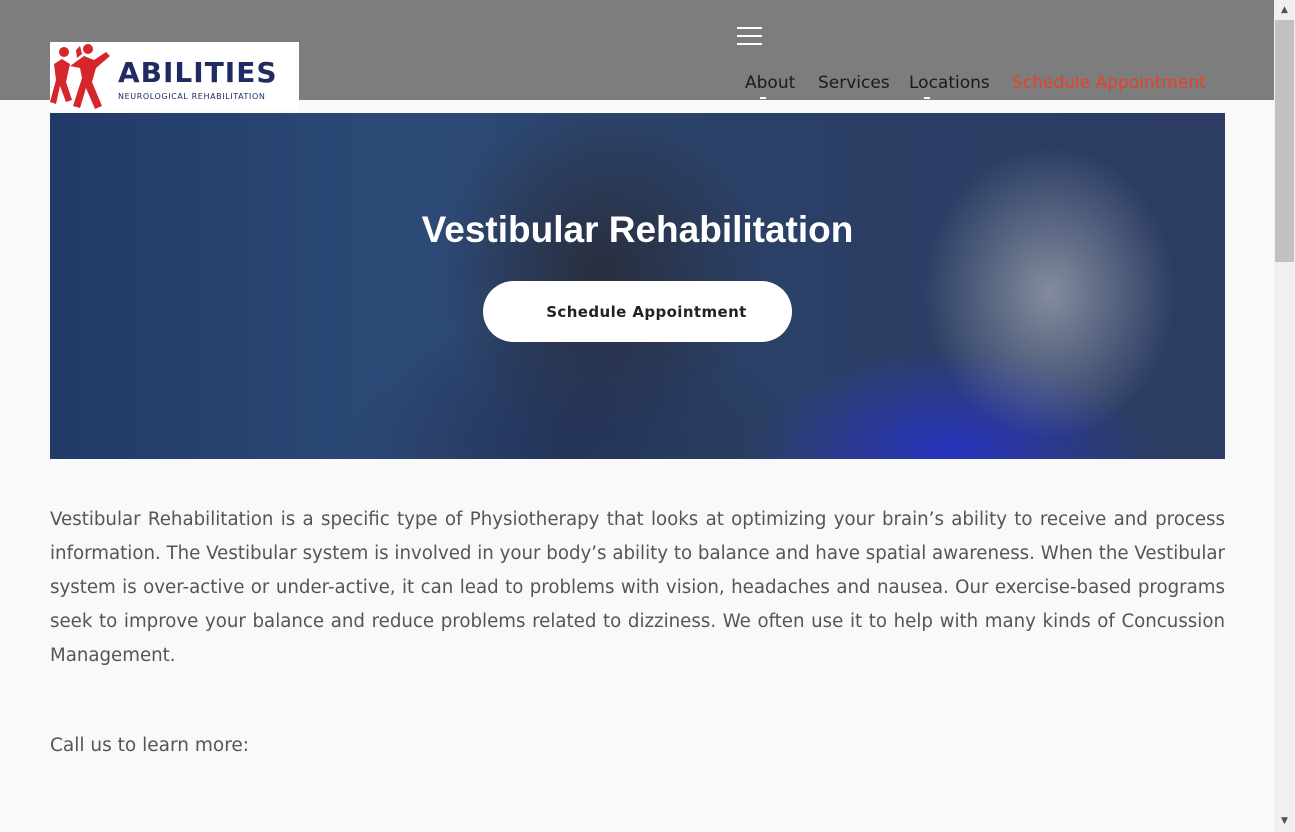 Image resolution: width=1295 pixels, height=832 pixels. I want to click on nav-schedule-appointment: Schedule Appointment, so click(1109, 85).